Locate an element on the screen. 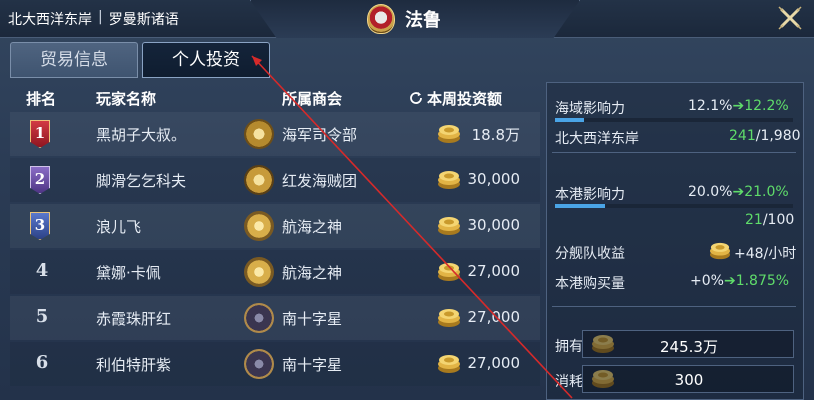 The width and height of the screenshot is (814, 400). fleet-income-value: +48/小时 is located at coordinates (765, 254).